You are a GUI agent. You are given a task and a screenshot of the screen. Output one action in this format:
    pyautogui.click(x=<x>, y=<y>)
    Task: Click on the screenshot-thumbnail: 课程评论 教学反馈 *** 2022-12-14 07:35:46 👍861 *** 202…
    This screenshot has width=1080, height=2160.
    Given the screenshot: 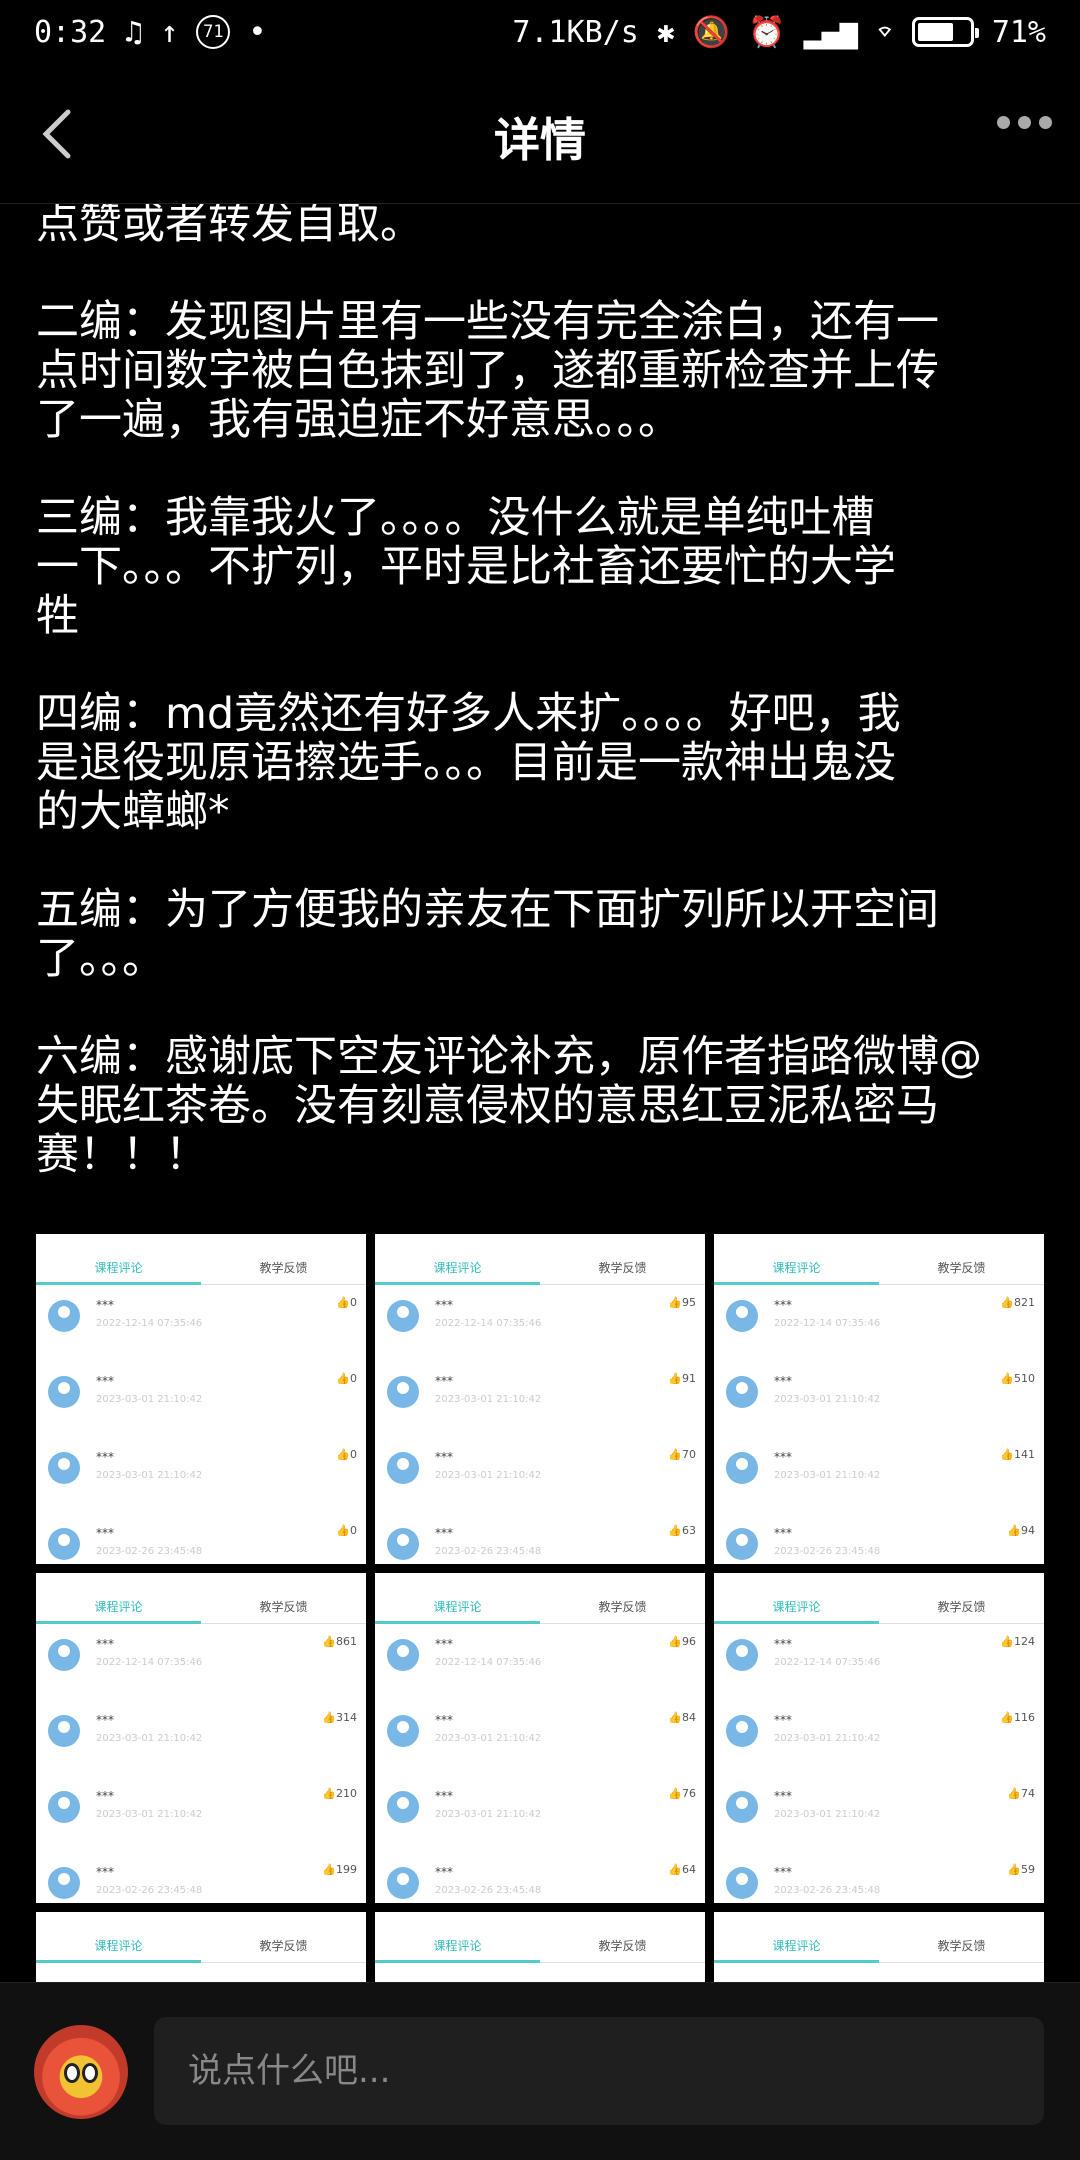 What is the action you would take?
    pyautogui.click(x=201, y=1738)
    